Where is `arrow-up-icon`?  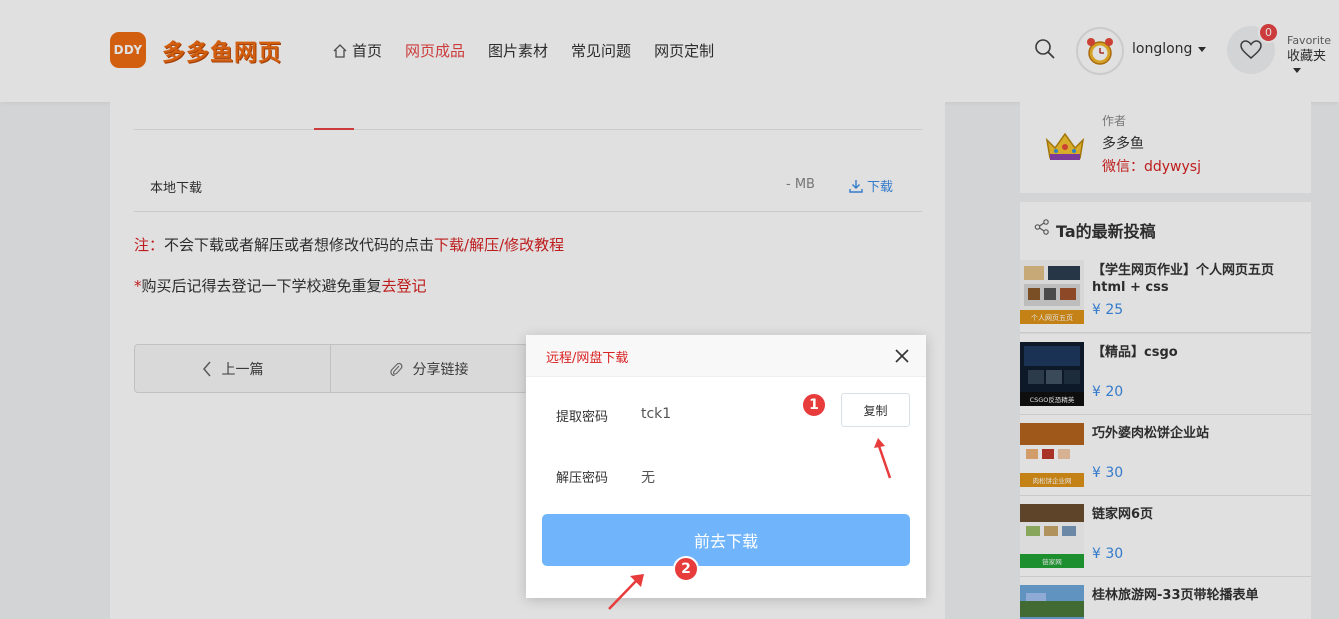
arrow-up-icon is located at coordinates (883, 458).